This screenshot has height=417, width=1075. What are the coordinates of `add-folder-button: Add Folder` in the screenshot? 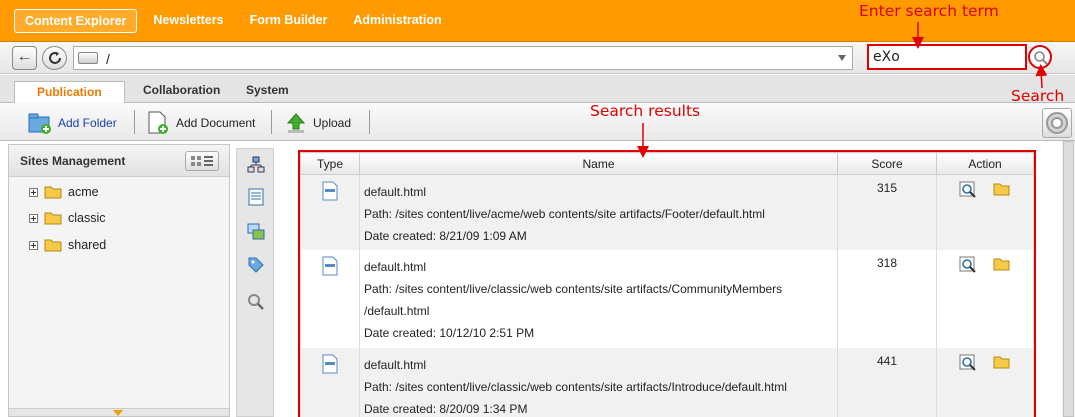 It's located at (72, 123).